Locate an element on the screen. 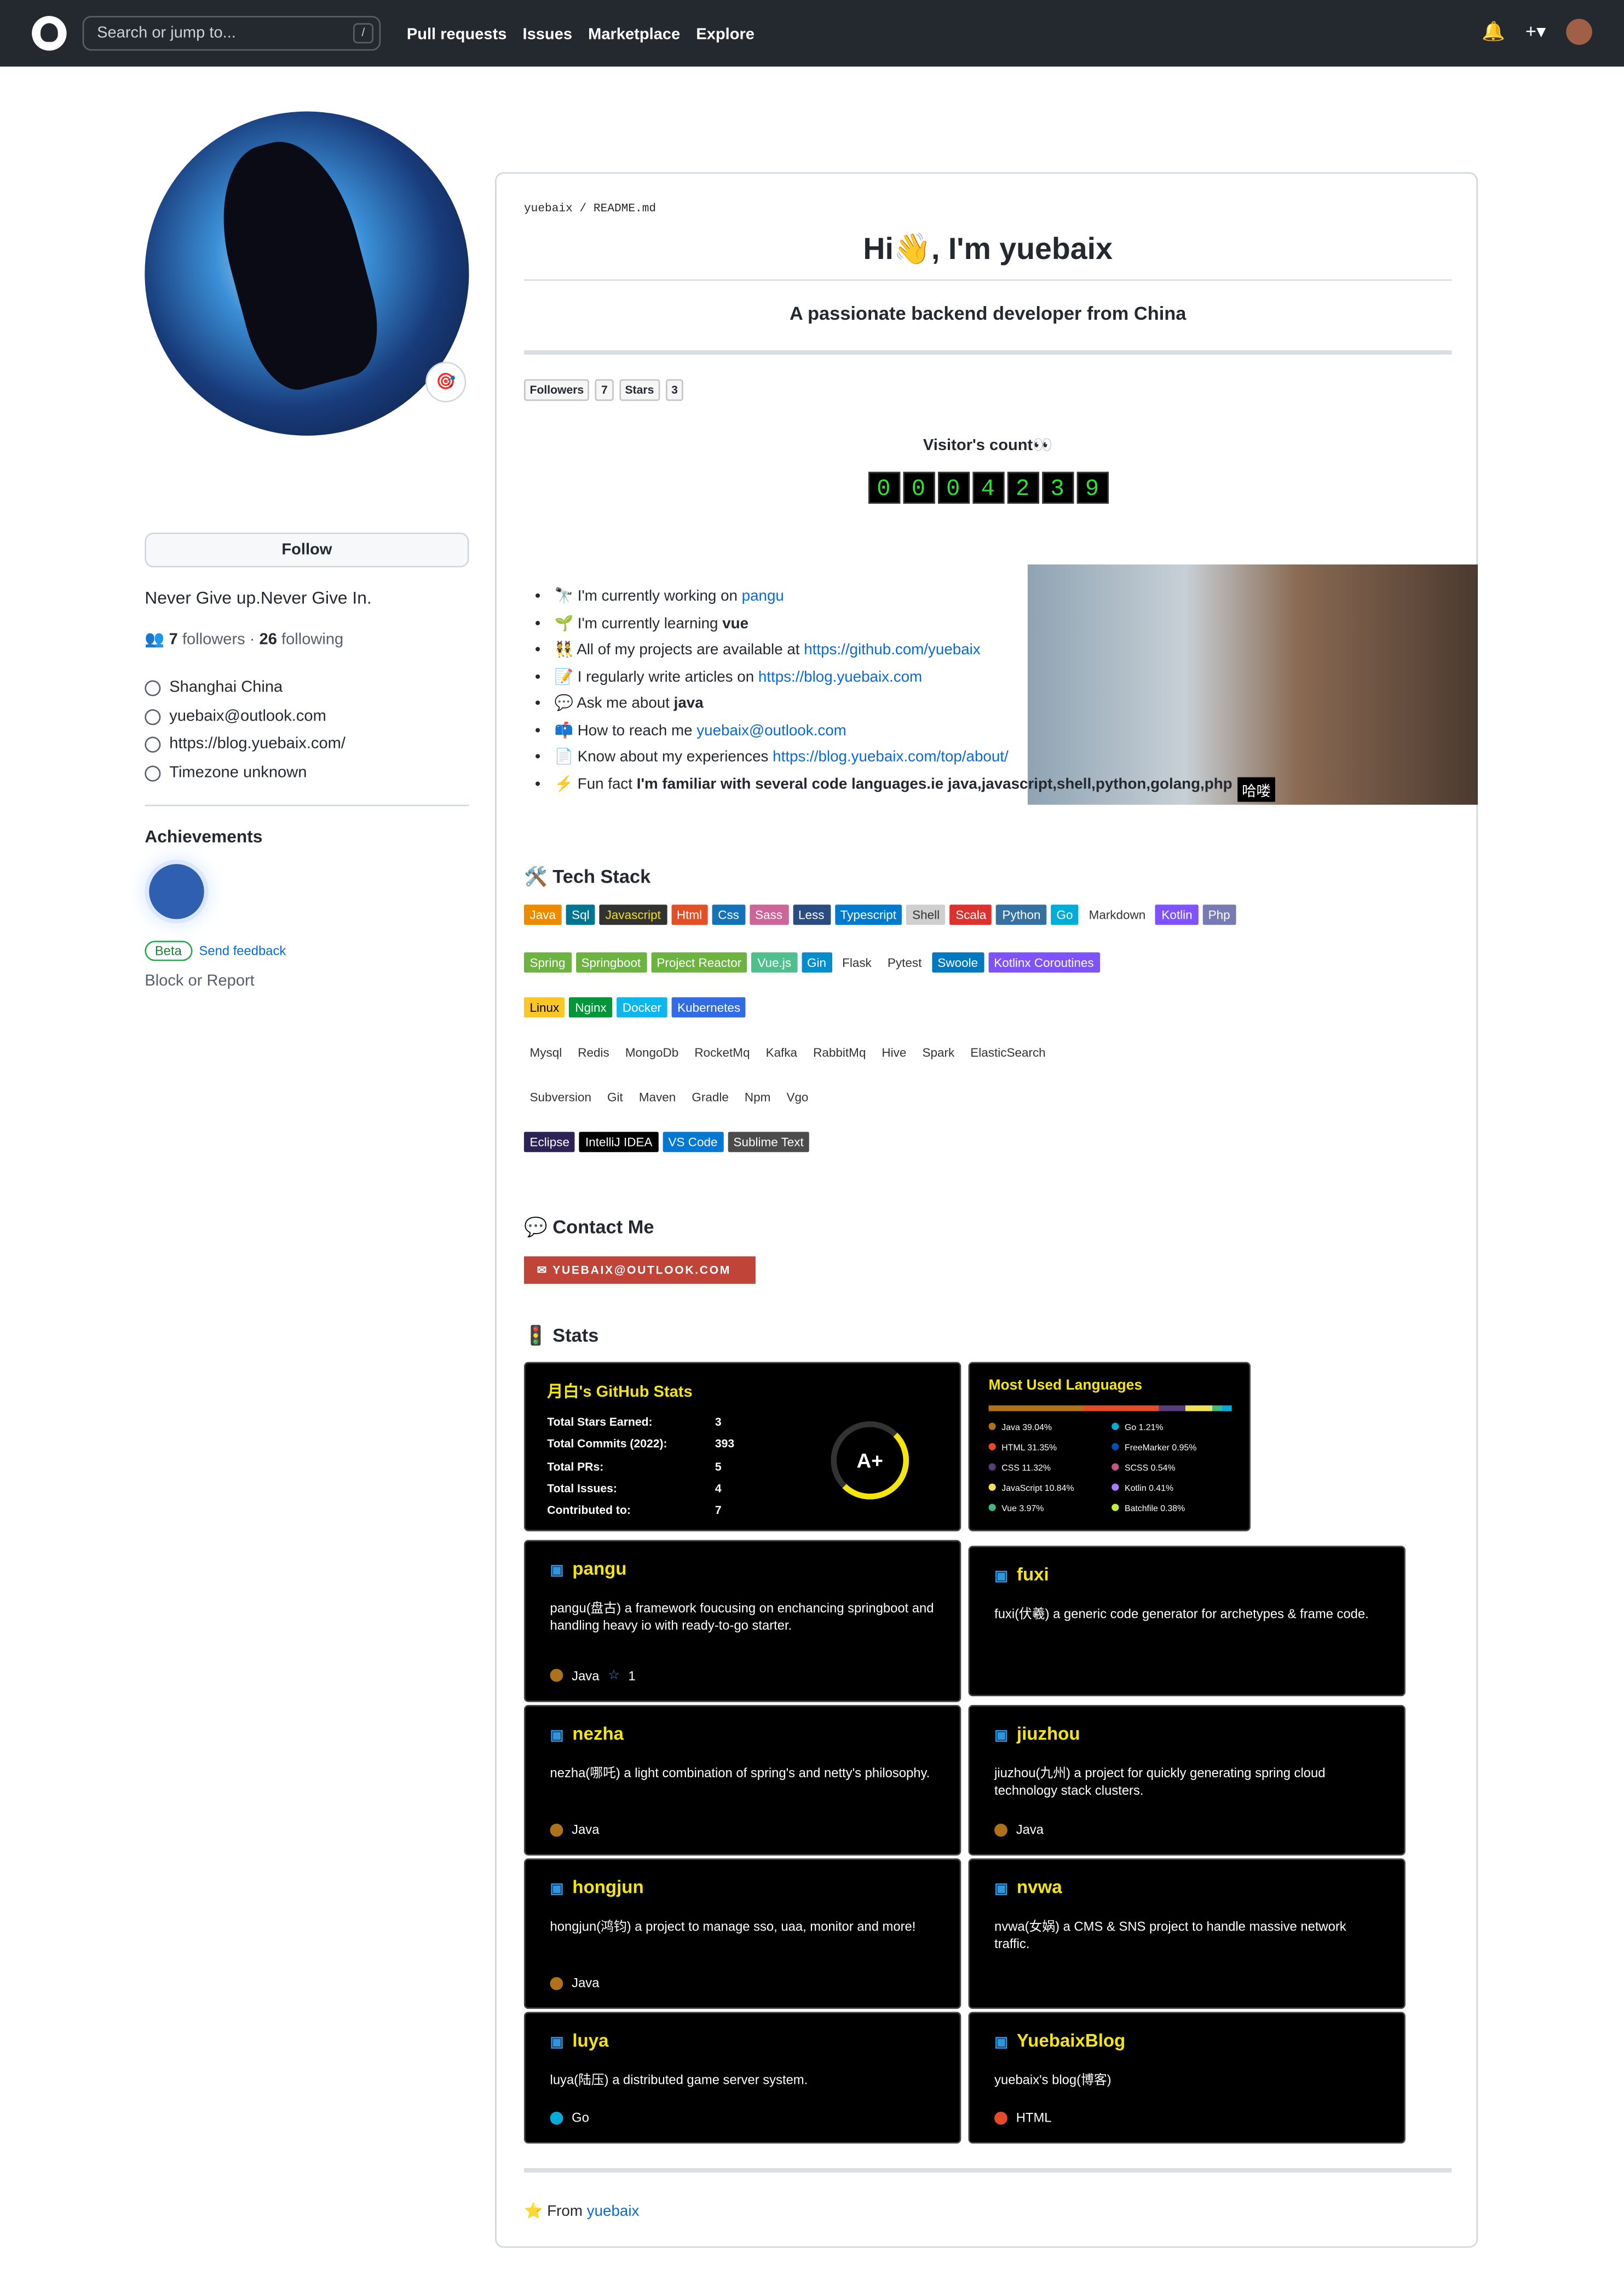 This screenshot has width=1624, height=2270. repo-title: YuebaixBlog is located at coordinates (1071, 2041).